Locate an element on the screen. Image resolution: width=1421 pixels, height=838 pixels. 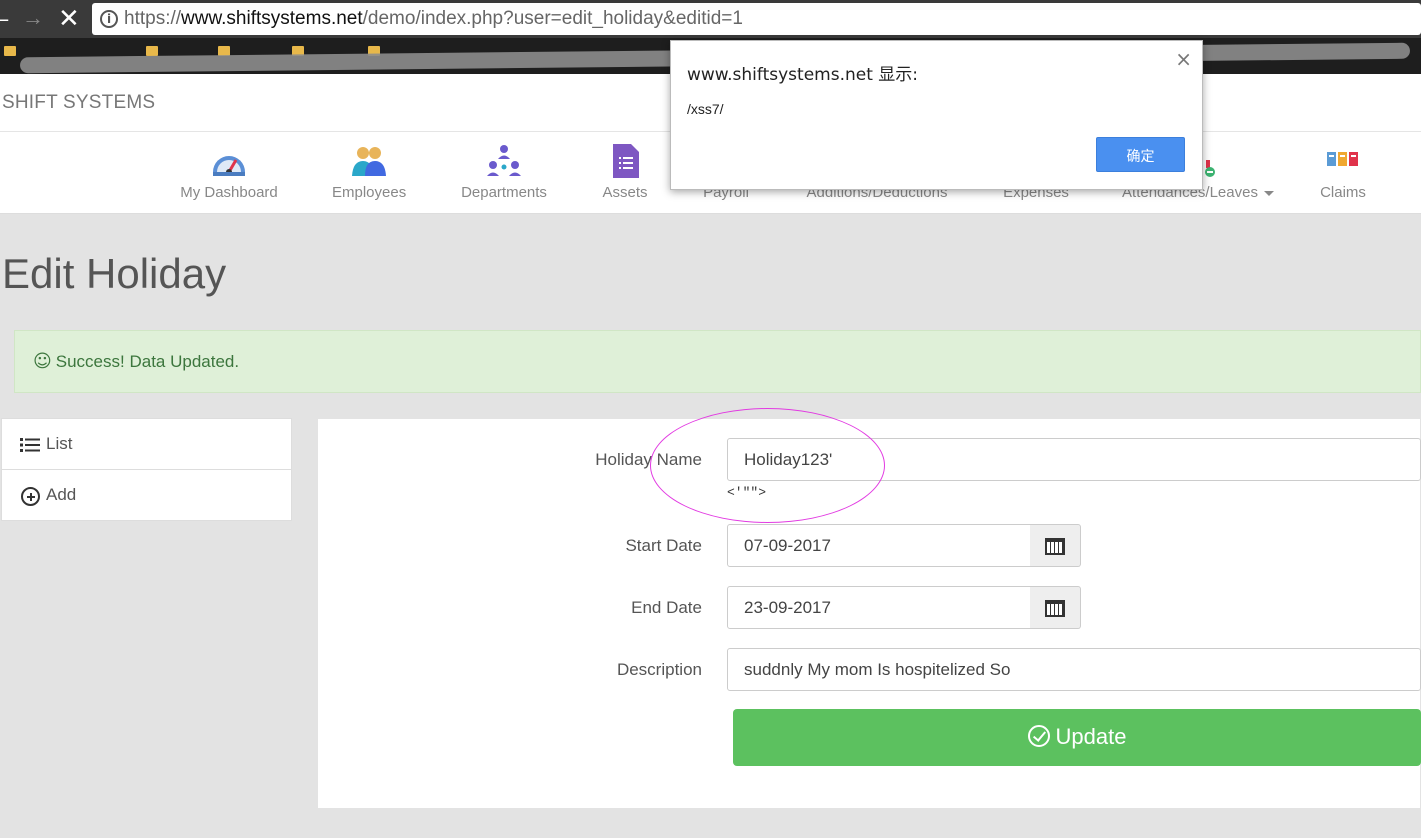
dialog-title: www.shiftsystems.net 显示: is located at coordinates (803, 75).